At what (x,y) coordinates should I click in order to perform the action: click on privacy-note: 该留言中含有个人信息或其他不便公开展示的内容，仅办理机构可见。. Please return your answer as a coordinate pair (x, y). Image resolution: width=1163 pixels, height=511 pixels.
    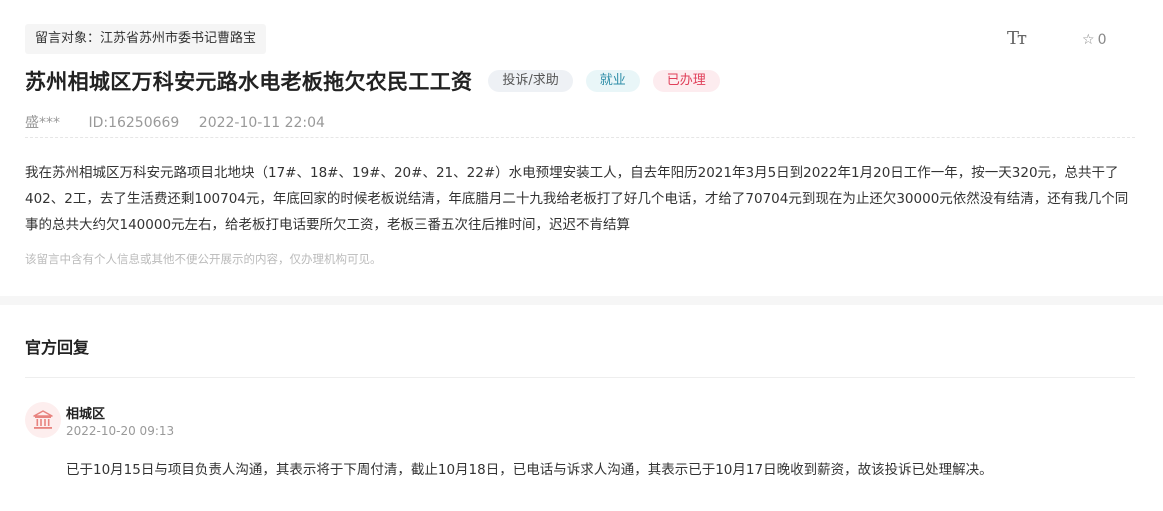
    Looking at the image, I should click on (203, 259).